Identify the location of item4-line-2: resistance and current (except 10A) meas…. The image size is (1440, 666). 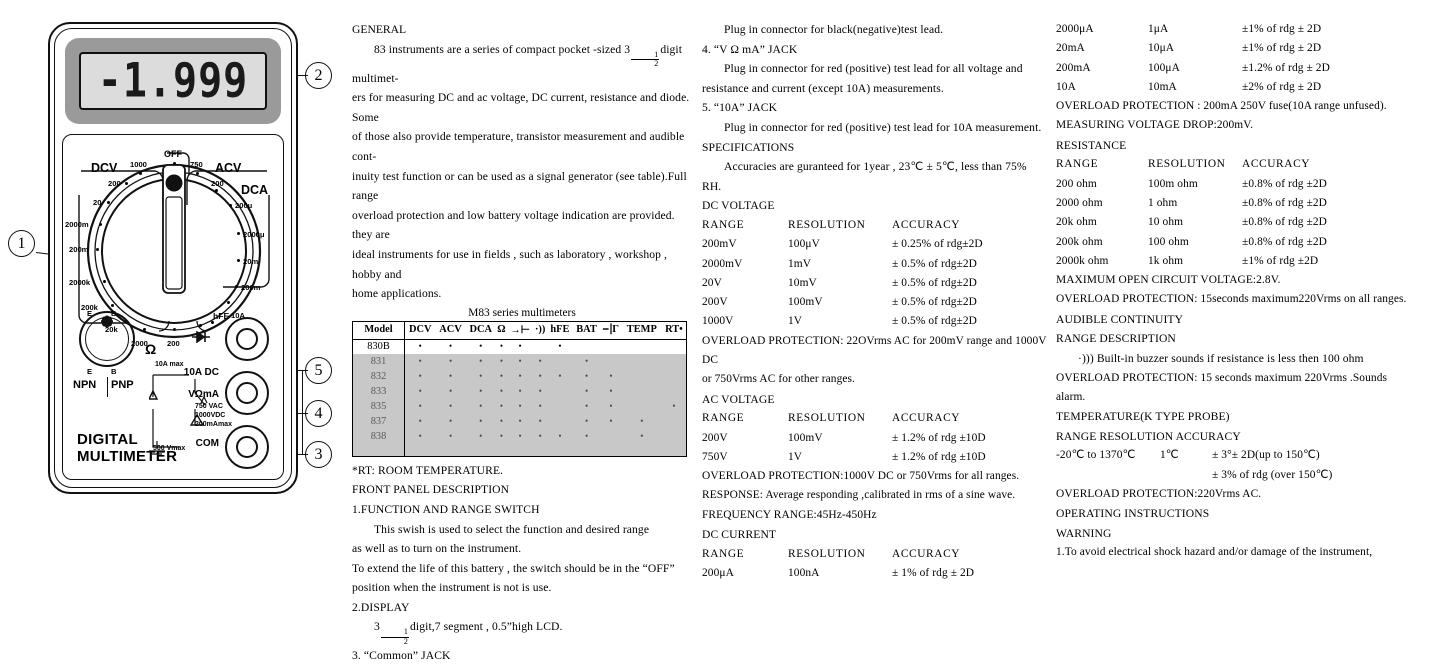
(823, 88).